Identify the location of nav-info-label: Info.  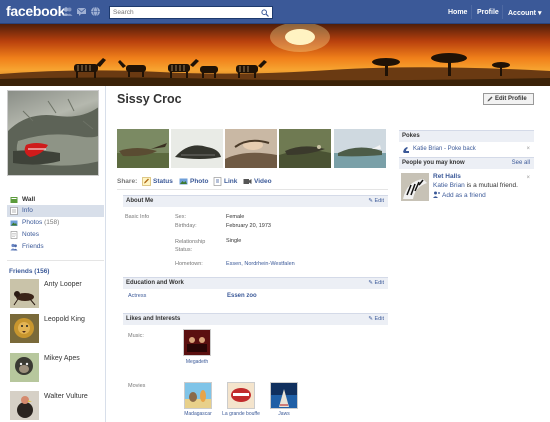
(27, 210).